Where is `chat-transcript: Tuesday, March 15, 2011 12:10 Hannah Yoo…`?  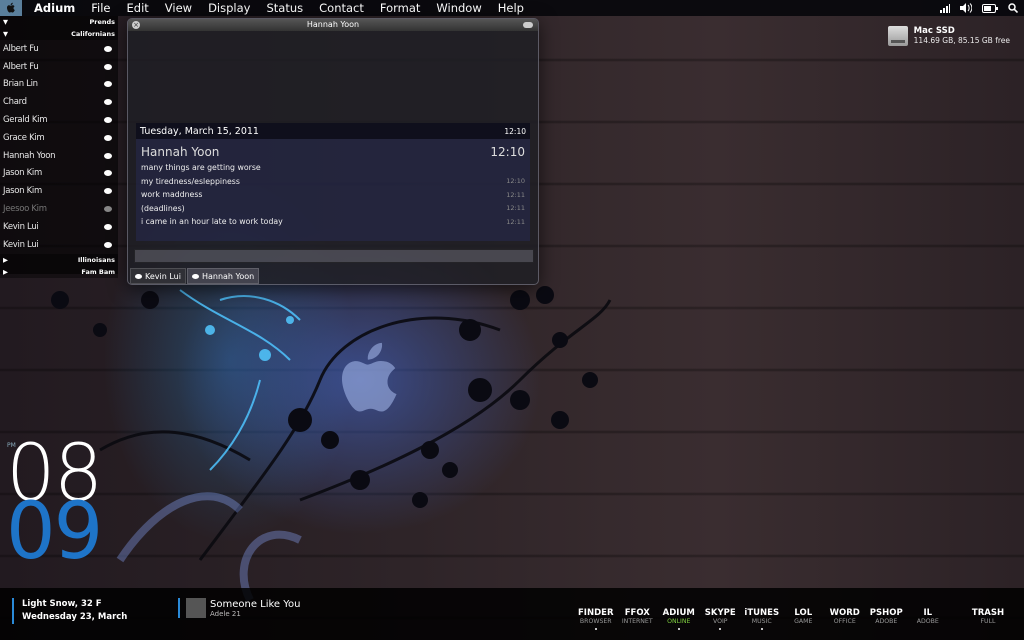
chat-transcript: Tuesday, March 15, 2011 12:10 Hannah Yoo… is located at coordinates (333, 182).